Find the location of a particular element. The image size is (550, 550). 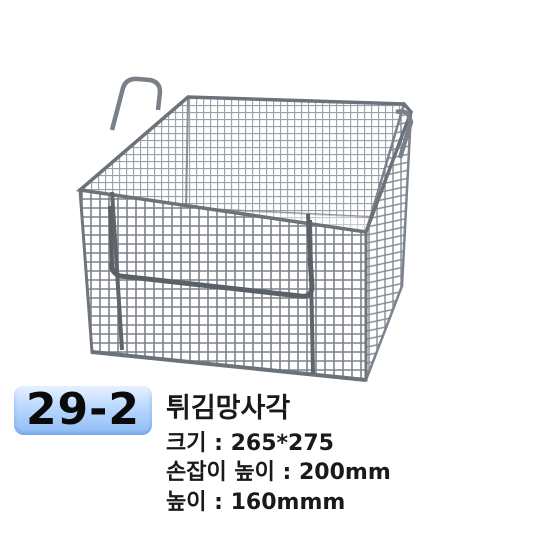

size-spec: 크기 : 265*275 is located at coordinates (250, 443).